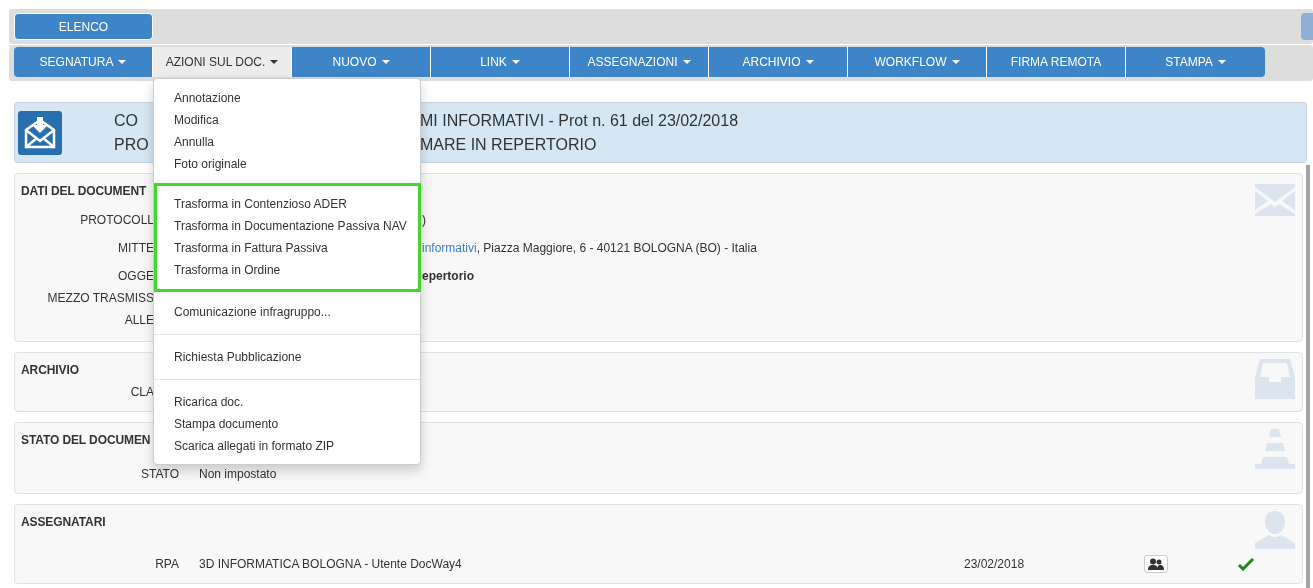 The height and width of the screenshot is (588, 1313). I want to click on title-text: MARE IN REPERTORIO, so click(508, 145).